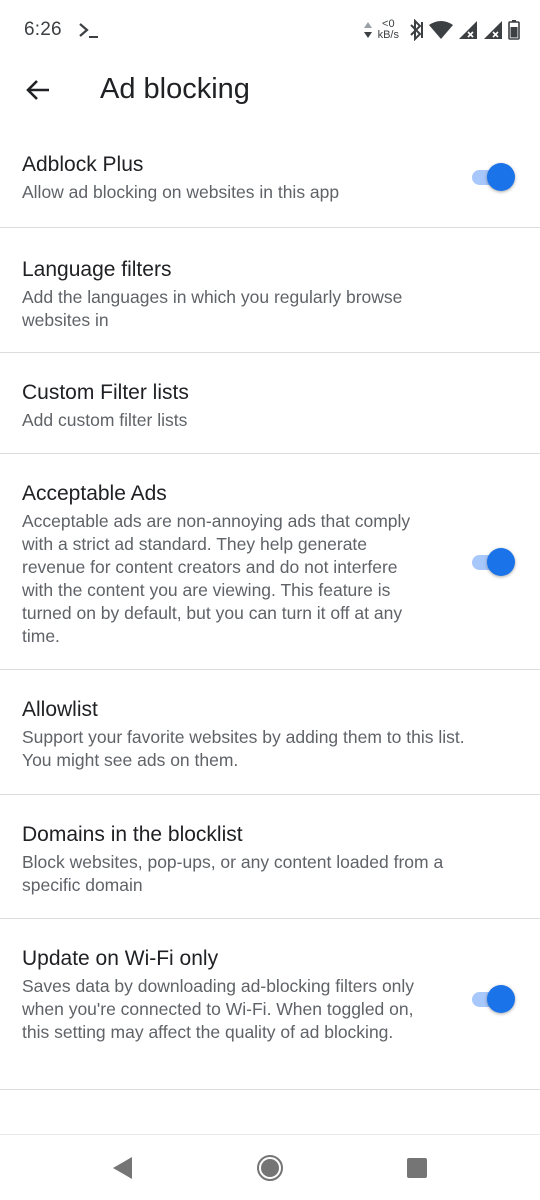  I want to click on data-arrows-icon, so click(367, 30).